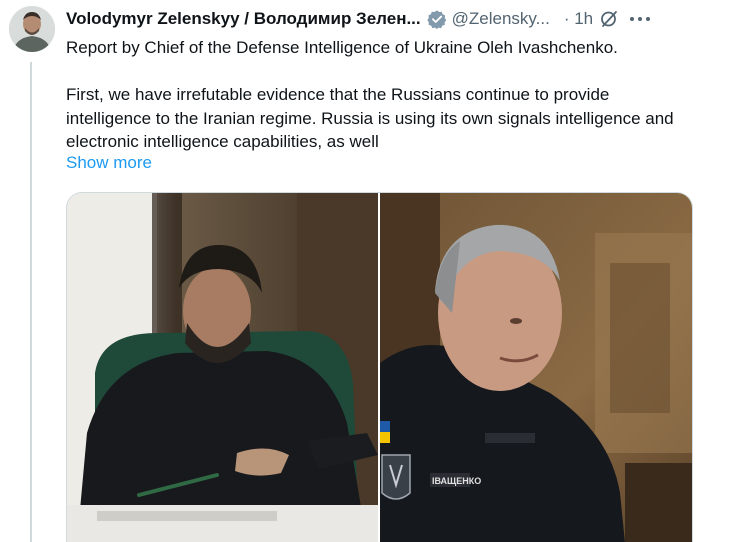 Image resolution: width=730 pixels, height=542 pixels. I want to click on tweet-timestamp: · 1h, so click(578, 19).